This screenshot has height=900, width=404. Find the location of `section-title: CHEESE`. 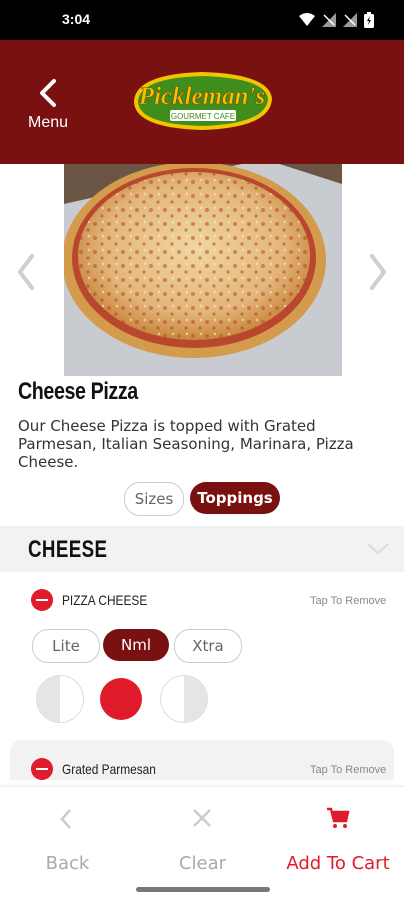

section-title: CHEESE is located at coordinates (68, 549).